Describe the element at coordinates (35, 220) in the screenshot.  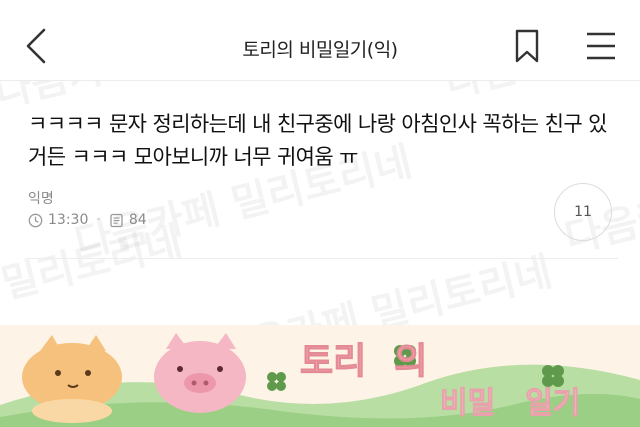
I see `clock-icon` at that location.